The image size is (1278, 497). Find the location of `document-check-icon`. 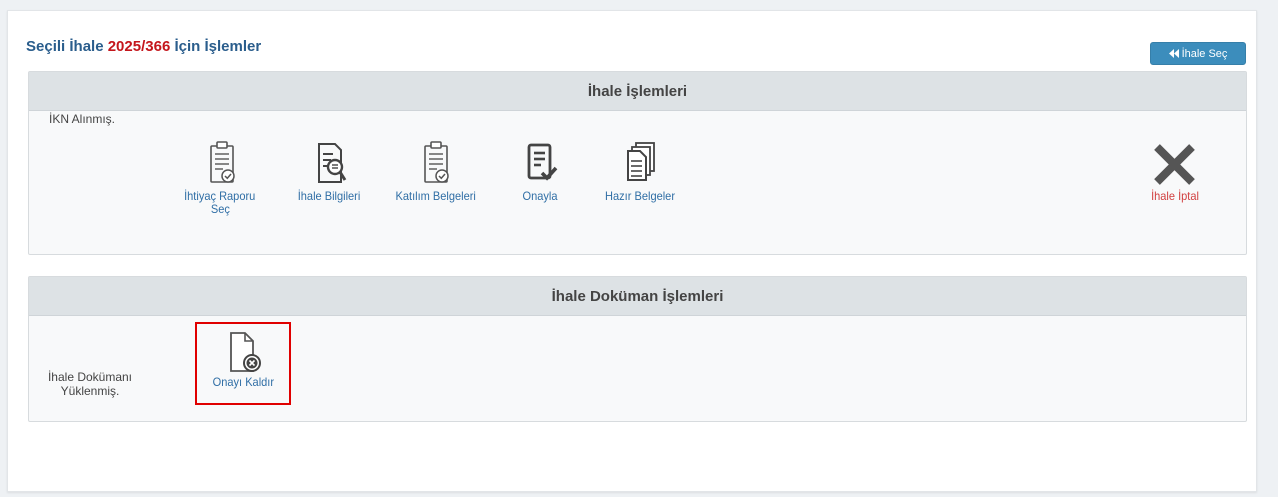

document-check-icon is located at coordinates (542, 162).